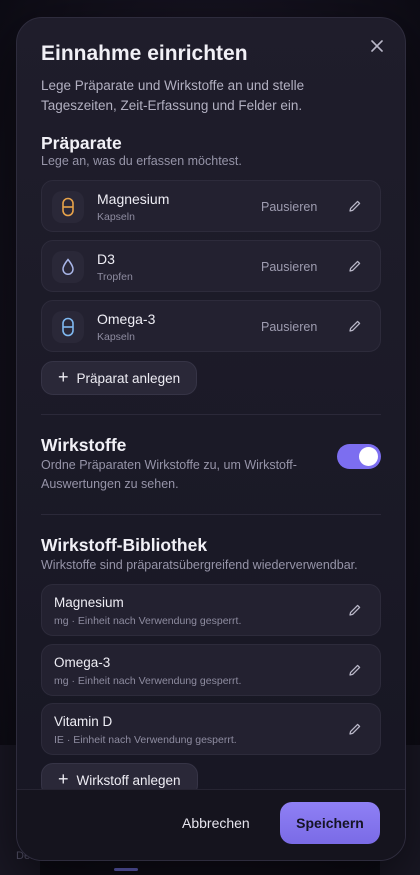 The width and height of the screenshot is (420, 875). Describe the element at coordinates (211, 266) in the screenshot. I see `preparation-card: D3 Tropfen Pausieren` at that location.